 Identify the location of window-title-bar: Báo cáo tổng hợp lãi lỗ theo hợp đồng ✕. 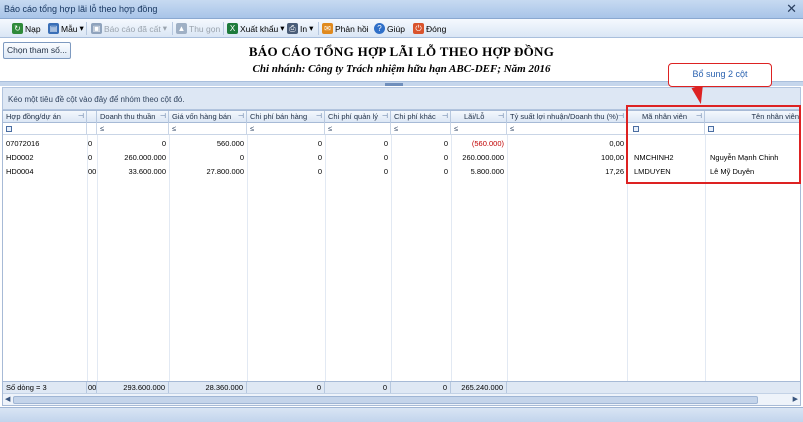
(401, 9).